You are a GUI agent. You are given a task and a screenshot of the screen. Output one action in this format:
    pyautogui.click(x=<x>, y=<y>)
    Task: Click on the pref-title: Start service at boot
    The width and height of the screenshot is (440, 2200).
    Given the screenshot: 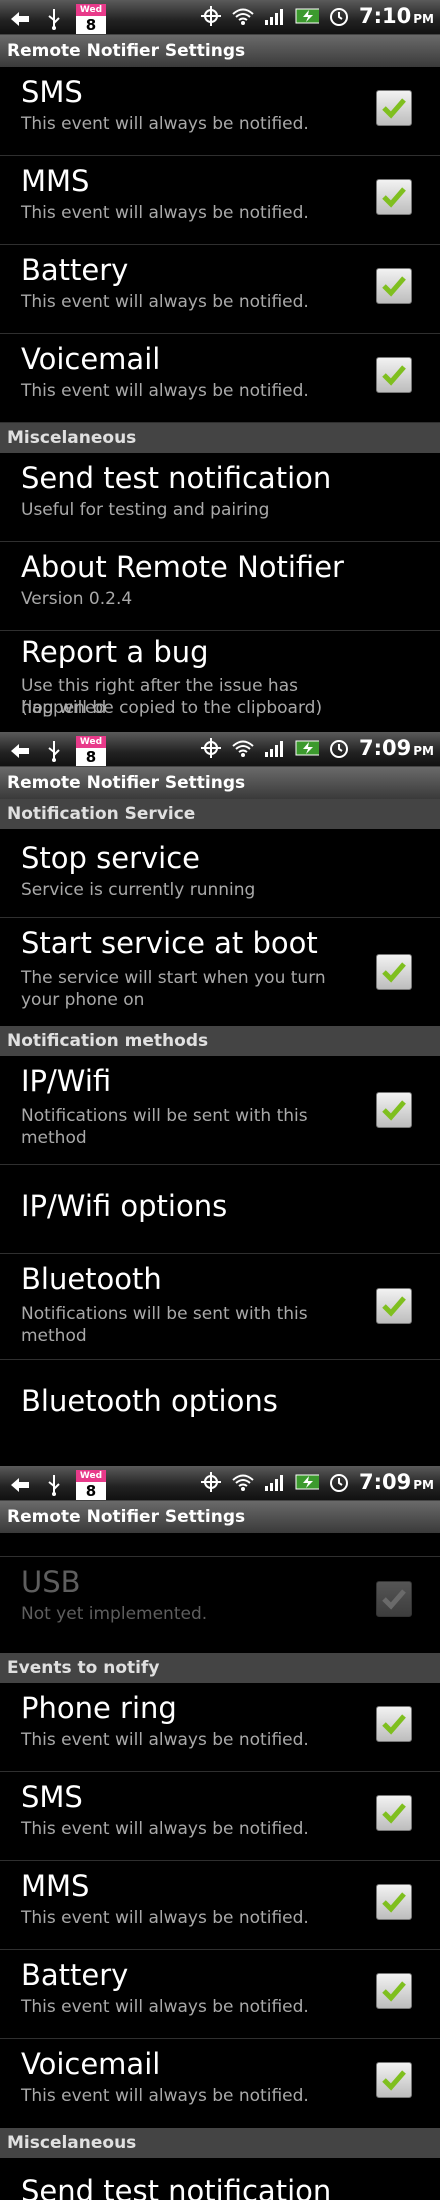 What is the action you would take?
    pyautogui.click(x=169, y=943)
    